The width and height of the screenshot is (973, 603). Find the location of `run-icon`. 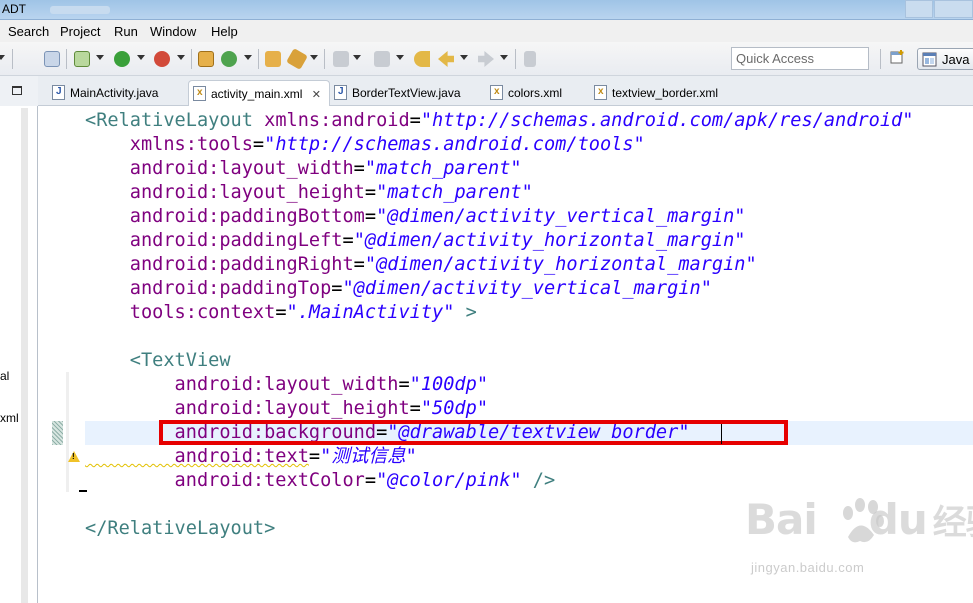

run-icon is located at coordinates (122, 59).